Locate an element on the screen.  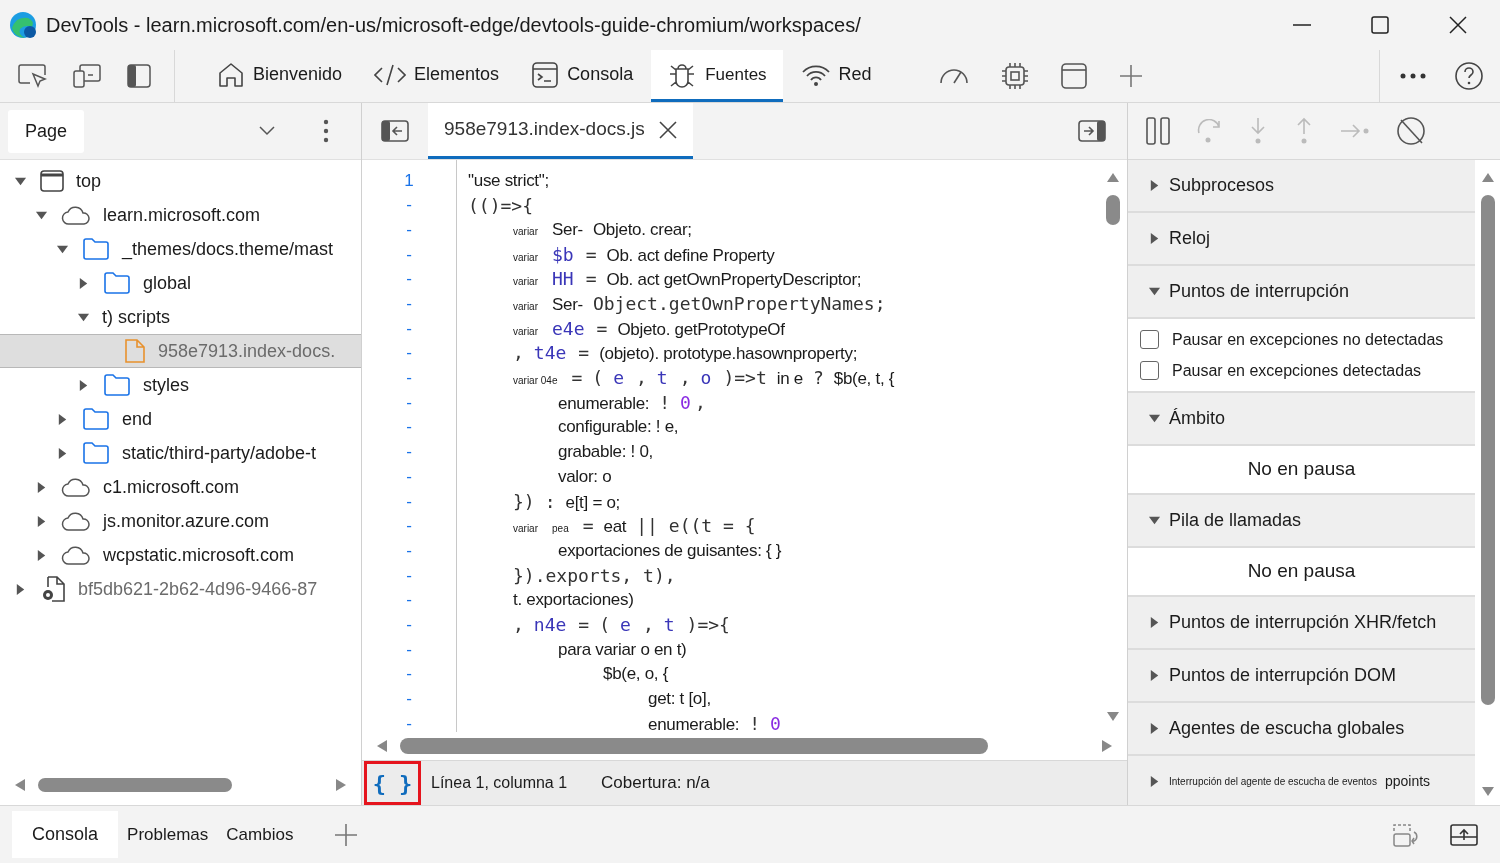
tree-item-selected: 958e7913.index-docs. is located at coordinates (180, 351).